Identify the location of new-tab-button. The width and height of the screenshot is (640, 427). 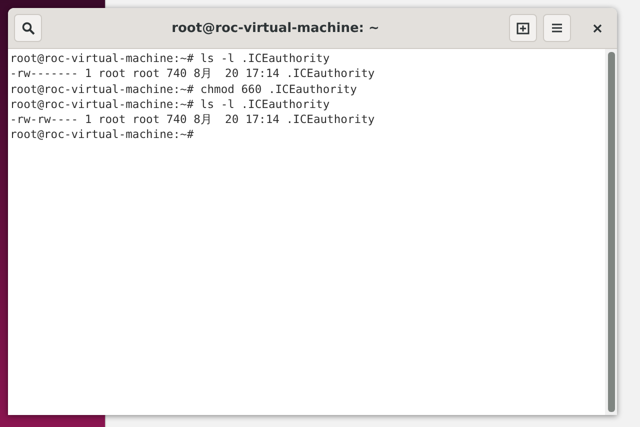
(523, 28).